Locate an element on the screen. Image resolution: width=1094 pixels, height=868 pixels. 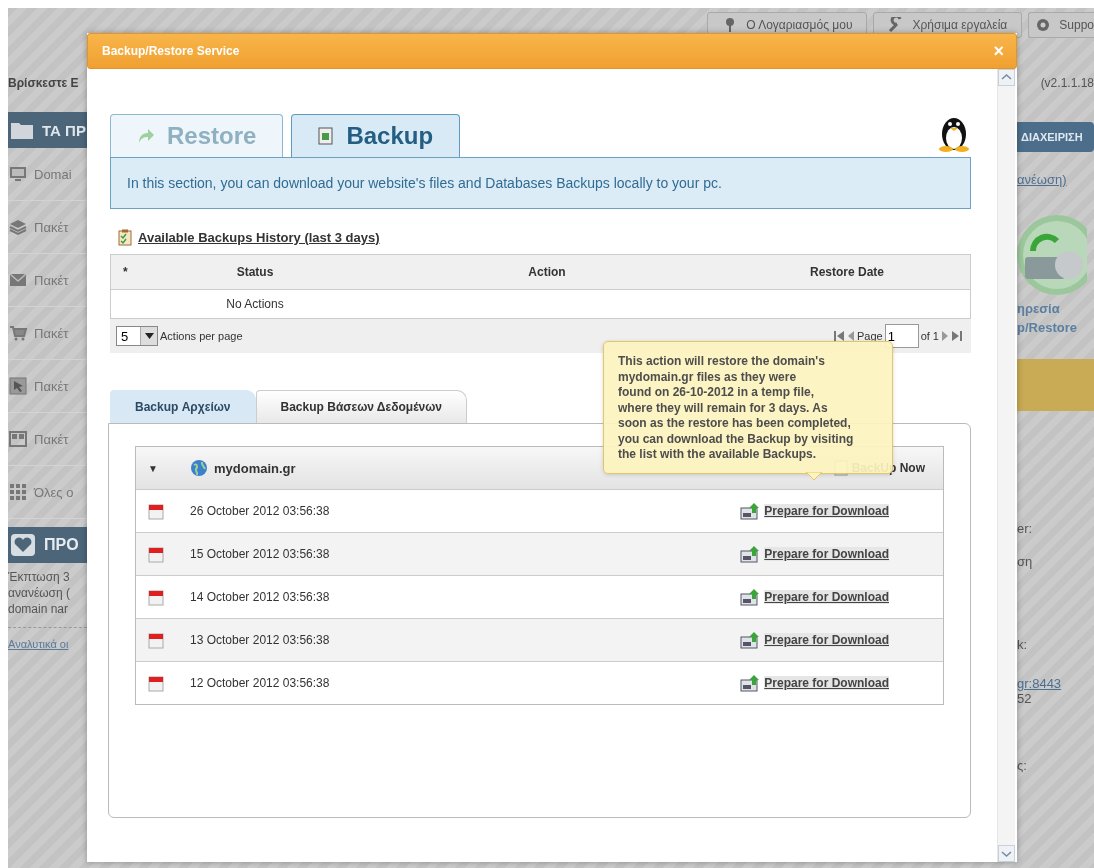
arrow-icon is located at coordinates (146, 136).